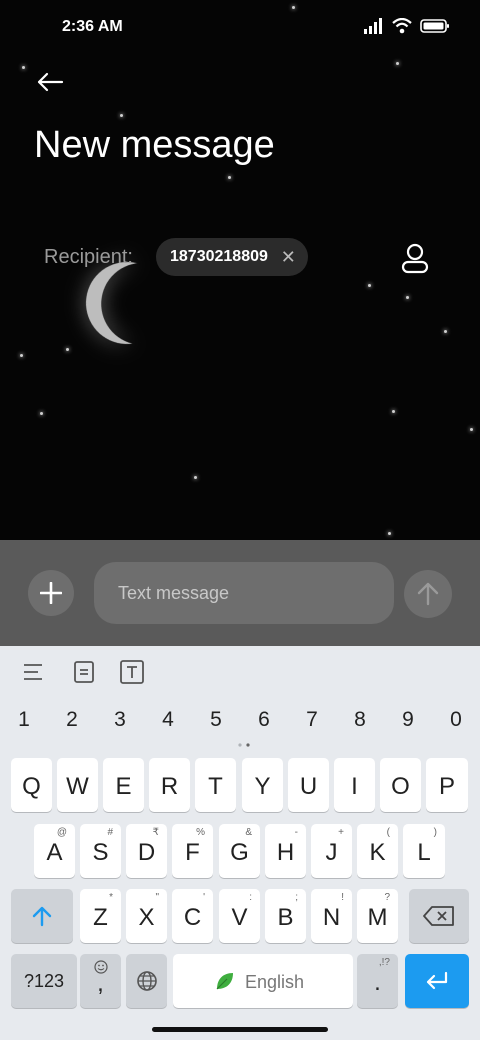 This screenshot has height=1040, width=480. I want to click on text-tool-button, so click(132, 672).